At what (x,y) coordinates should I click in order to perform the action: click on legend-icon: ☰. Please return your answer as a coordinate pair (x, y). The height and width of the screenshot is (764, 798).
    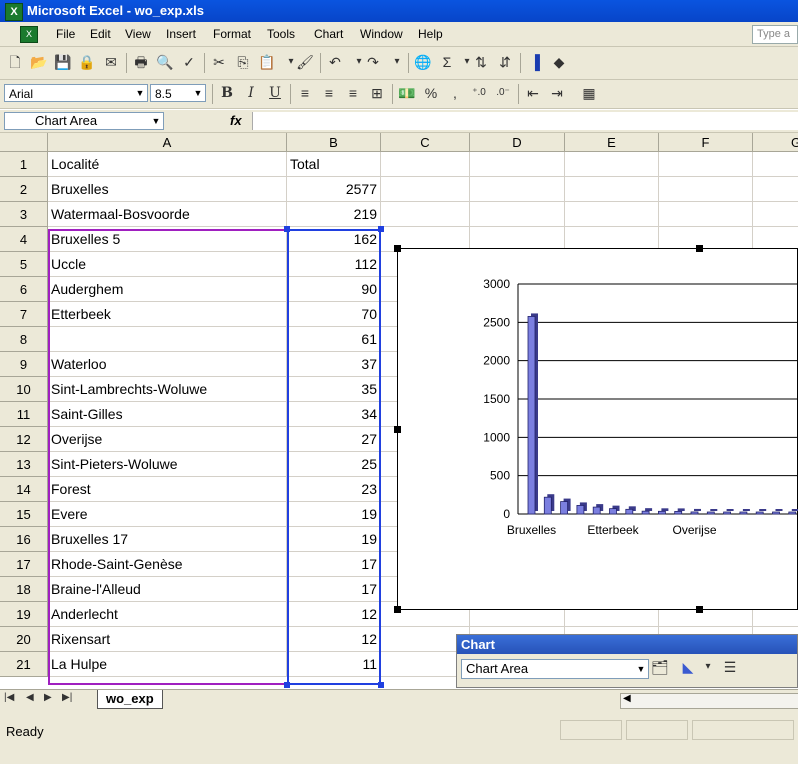
    Looking at the image, I should click on (730, 667).